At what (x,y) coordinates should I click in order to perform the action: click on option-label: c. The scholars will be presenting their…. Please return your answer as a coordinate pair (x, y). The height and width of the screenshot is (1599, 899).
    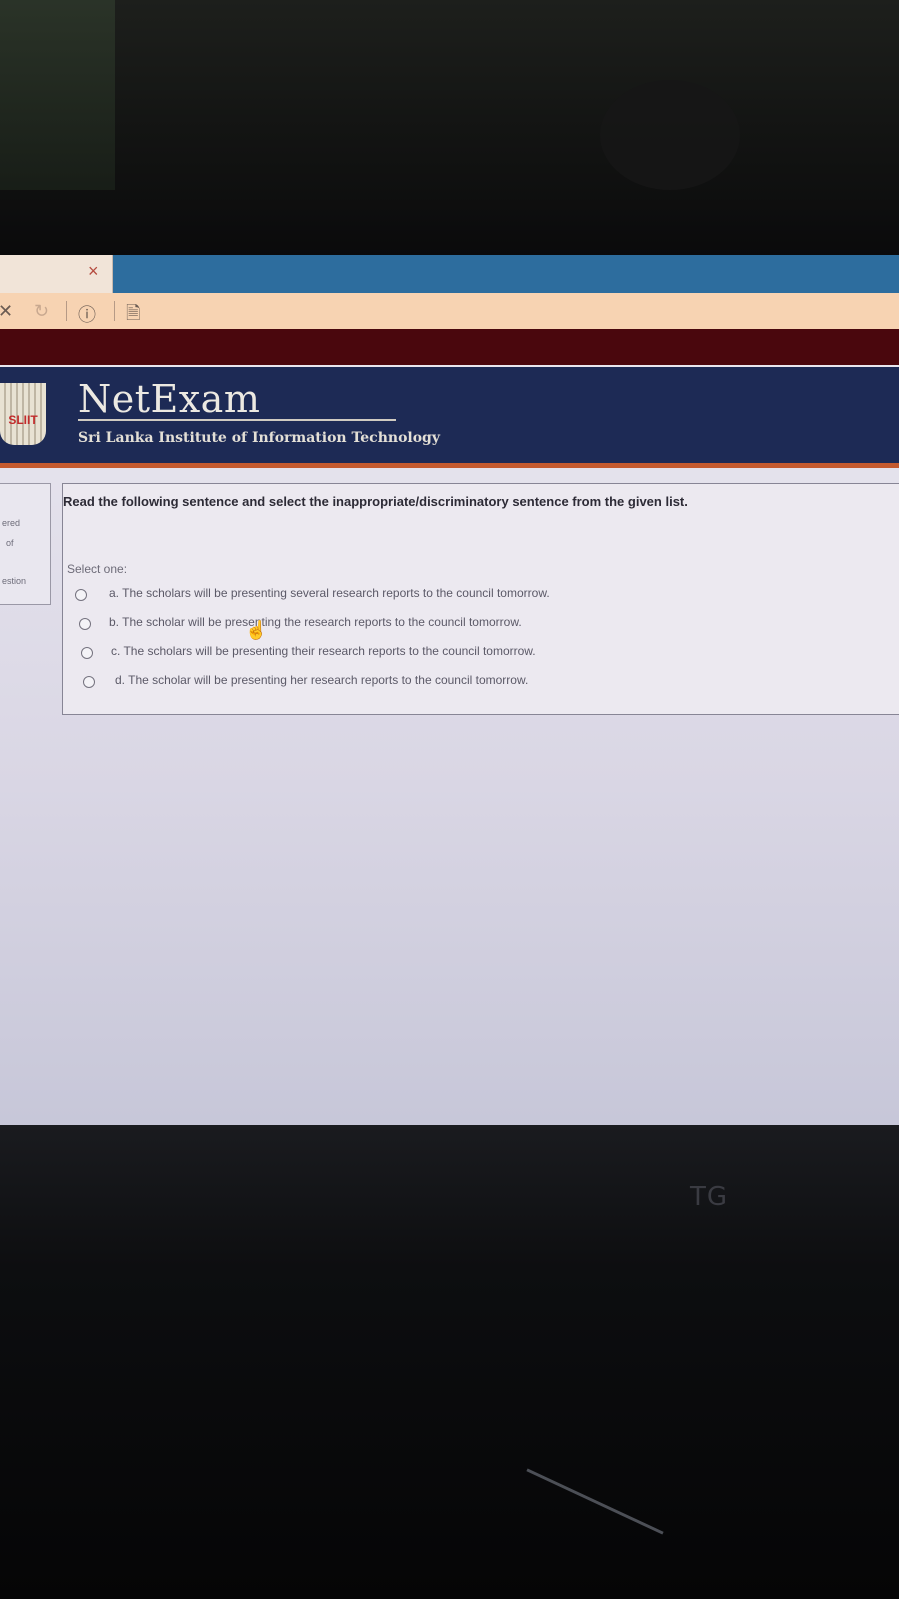
    Looking at the image, I should click on (323, 651).